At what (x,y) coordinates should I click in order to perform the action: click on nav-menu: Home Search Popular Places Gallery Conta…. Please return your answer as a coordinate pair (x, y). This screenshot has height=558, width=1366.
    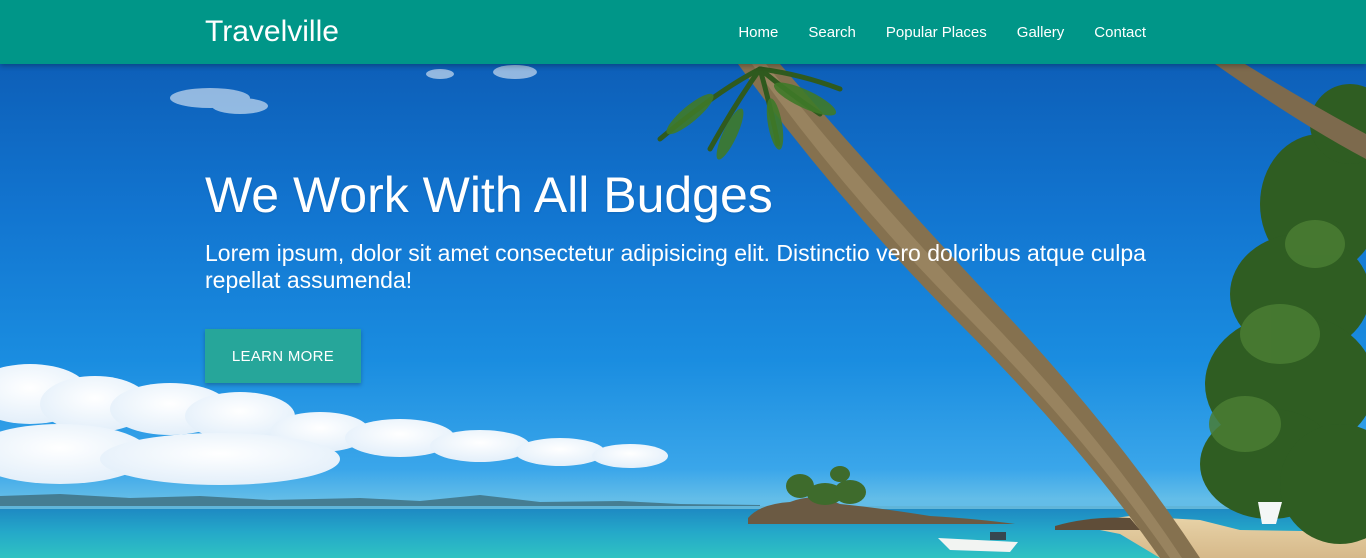
    Looking at the image, I should click on (927, 32).